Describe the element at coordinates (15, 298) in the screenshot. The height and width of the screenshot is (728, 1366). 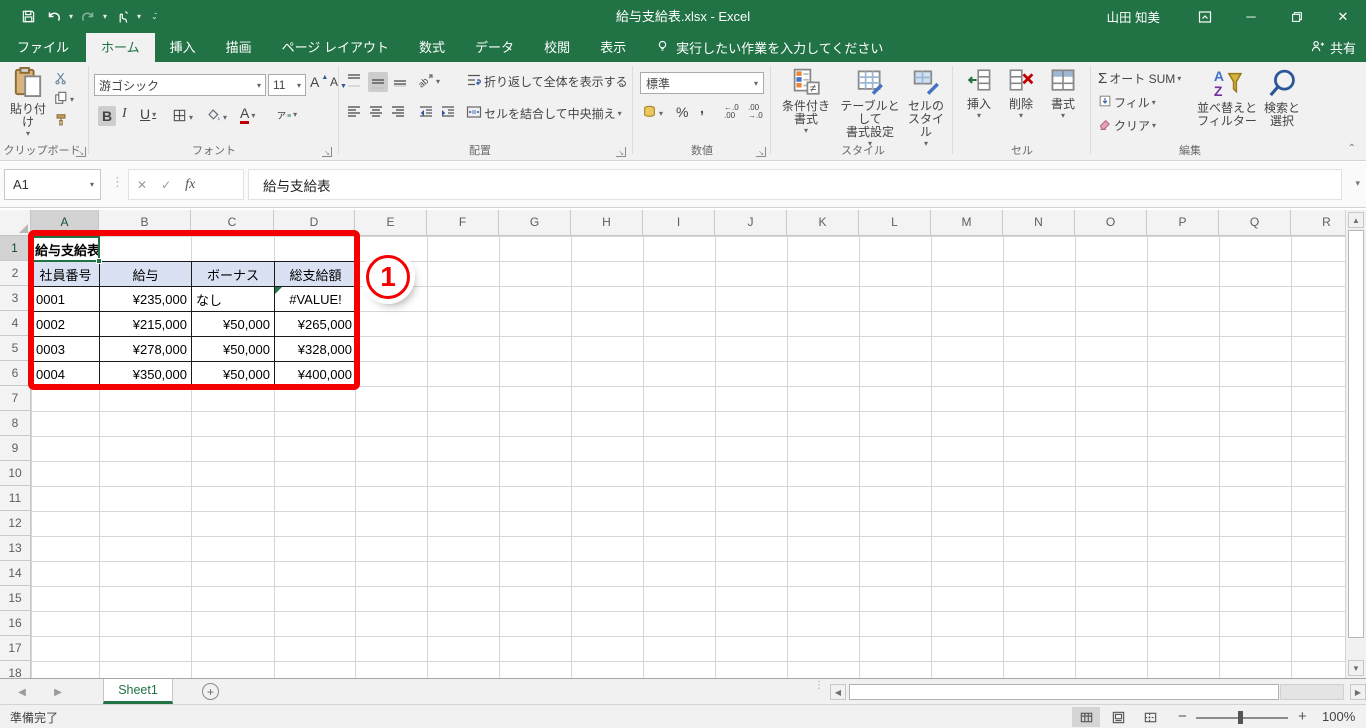
I see `row-header-3: 3` at that location.